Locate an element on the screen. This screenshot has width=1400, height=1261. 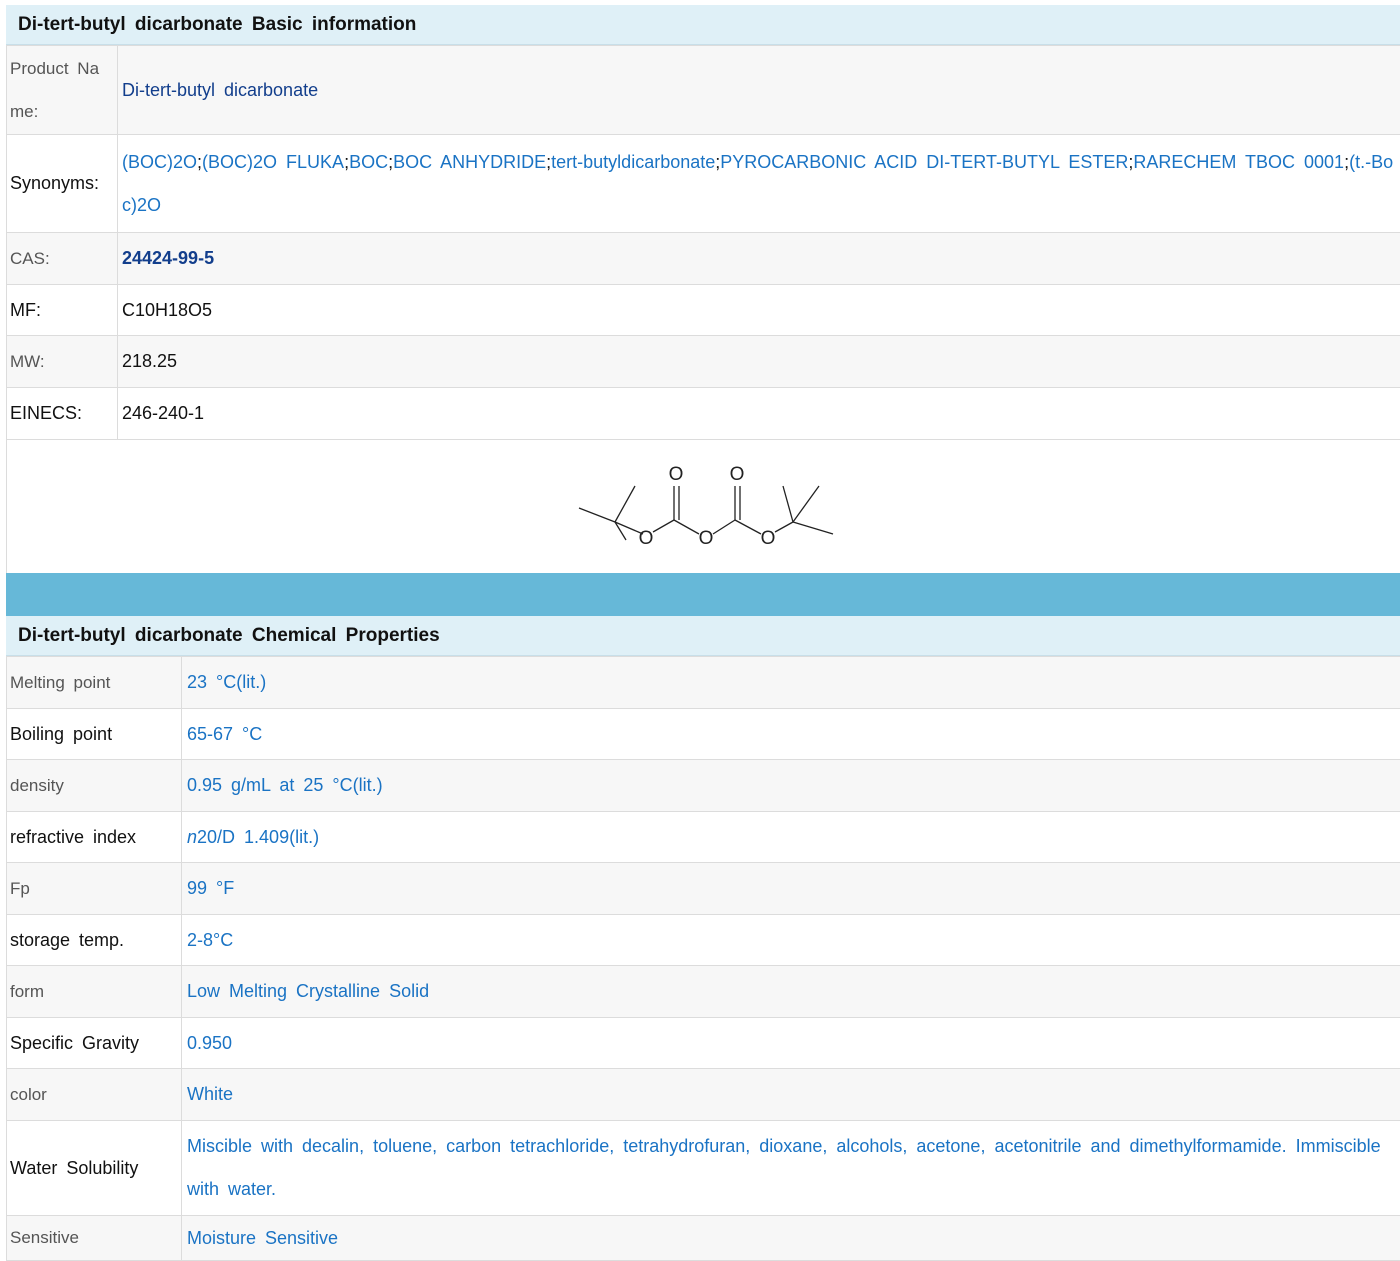
synonym-link: BOC ANHYDRIDE is located at coordinates (469, 162).